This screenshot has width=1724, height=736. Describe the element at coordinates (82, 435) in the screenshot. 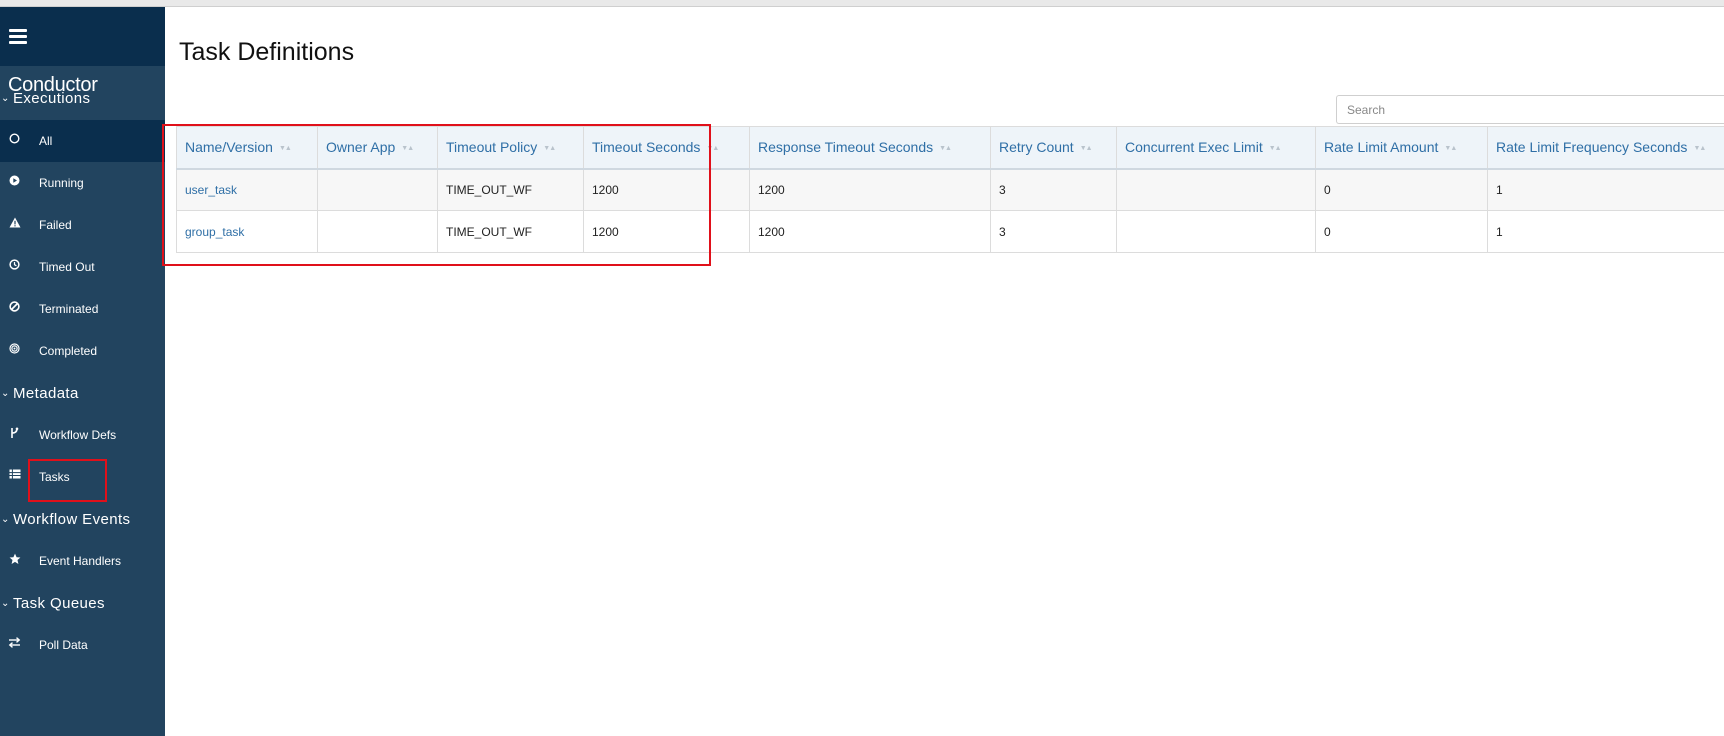

I see `sidebar-item-workflow-defs: Workflow Defs` at that location.